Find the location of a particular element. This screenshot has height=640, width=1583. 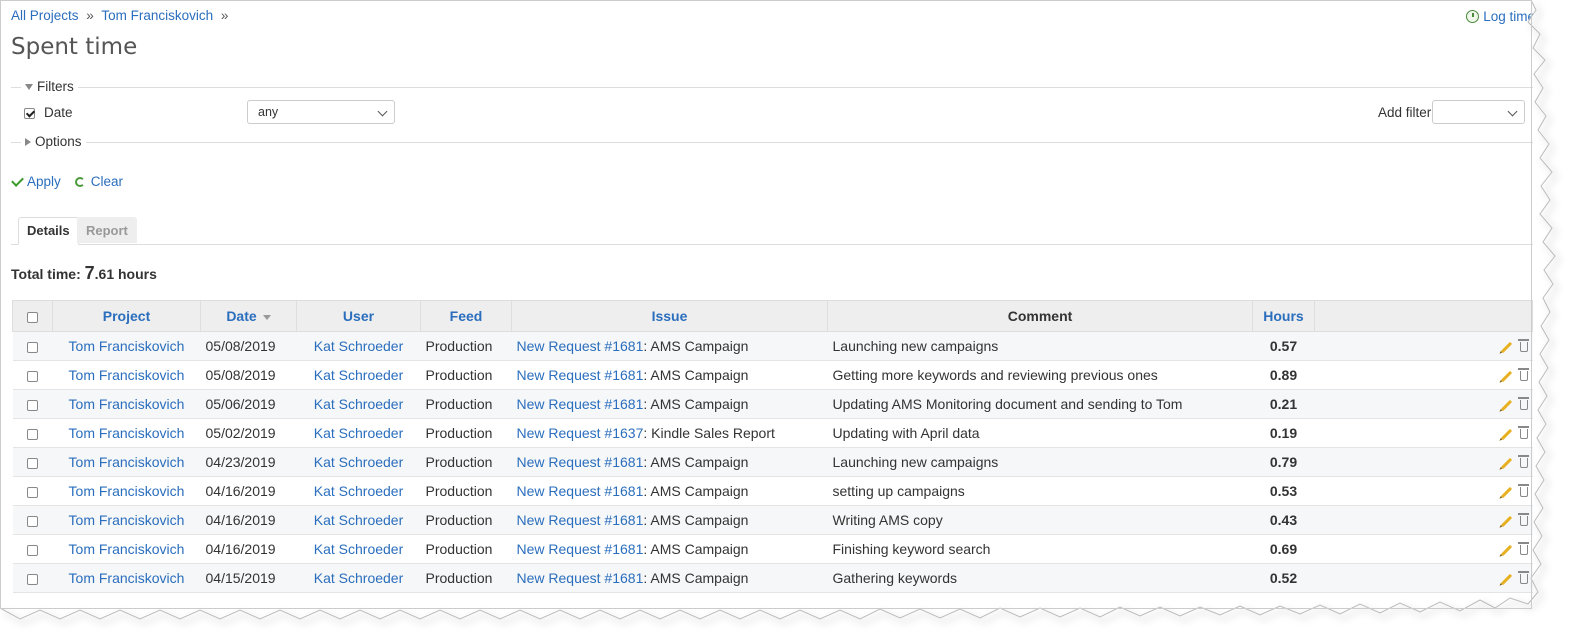

filter-date-checkbox is located at coordinates (29, 113).